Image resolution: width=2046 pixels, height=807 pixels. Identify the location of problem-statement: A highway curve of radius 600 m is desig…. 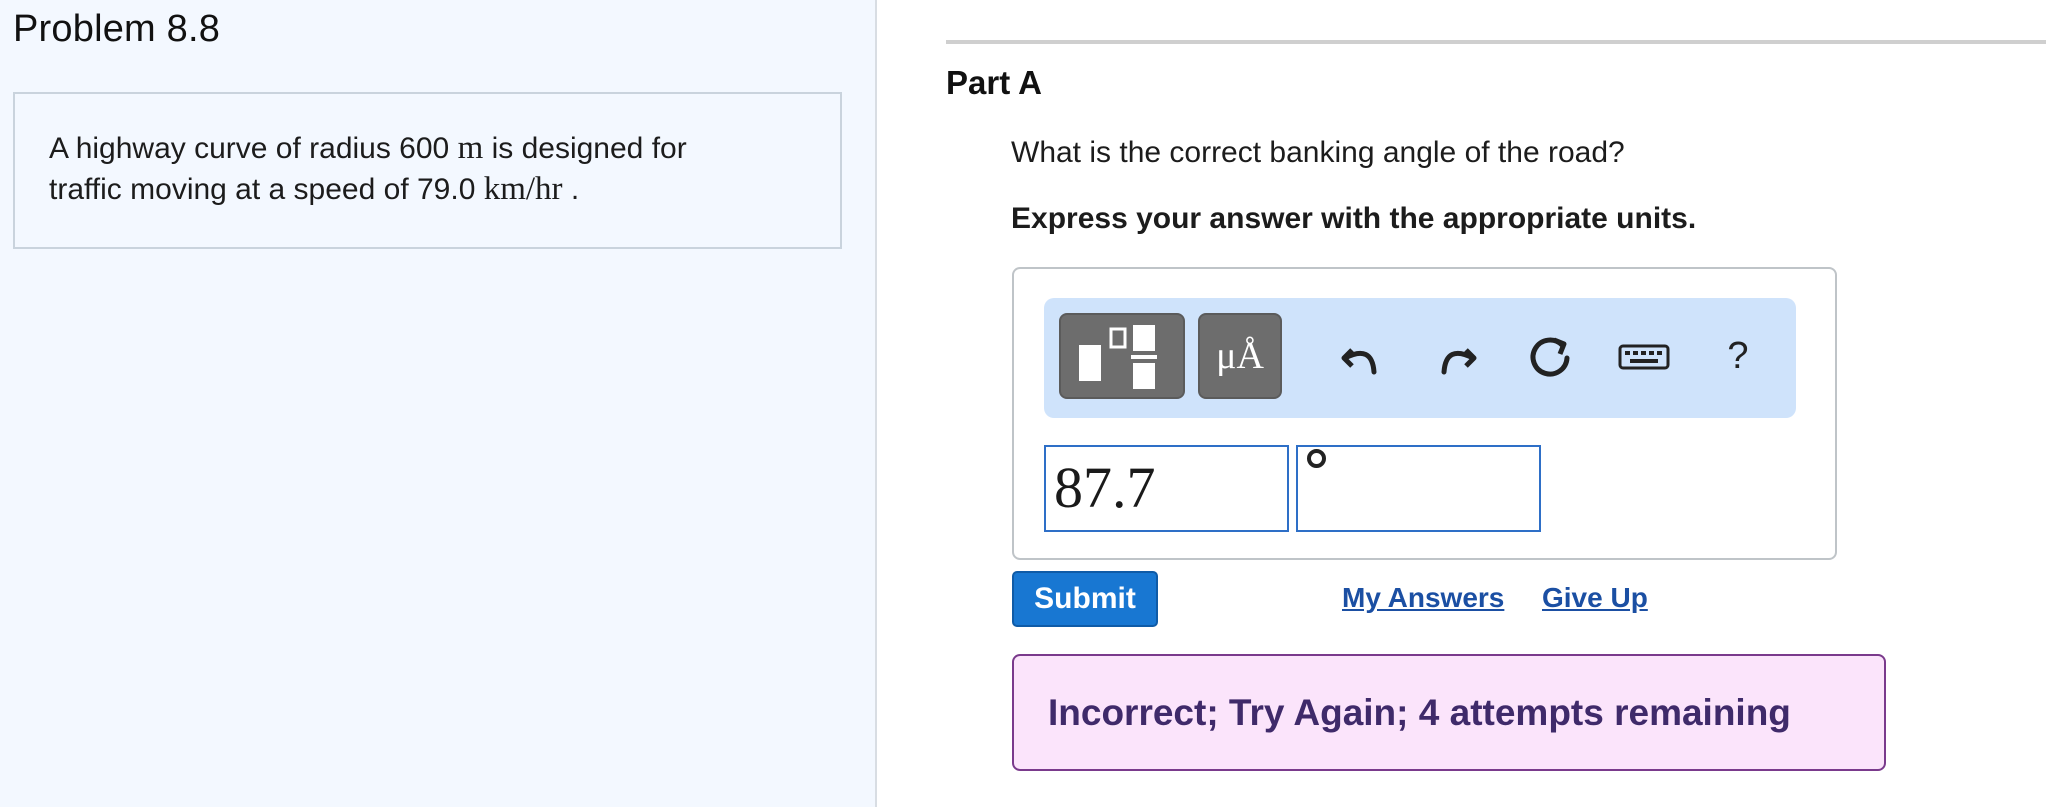
(427, 170).